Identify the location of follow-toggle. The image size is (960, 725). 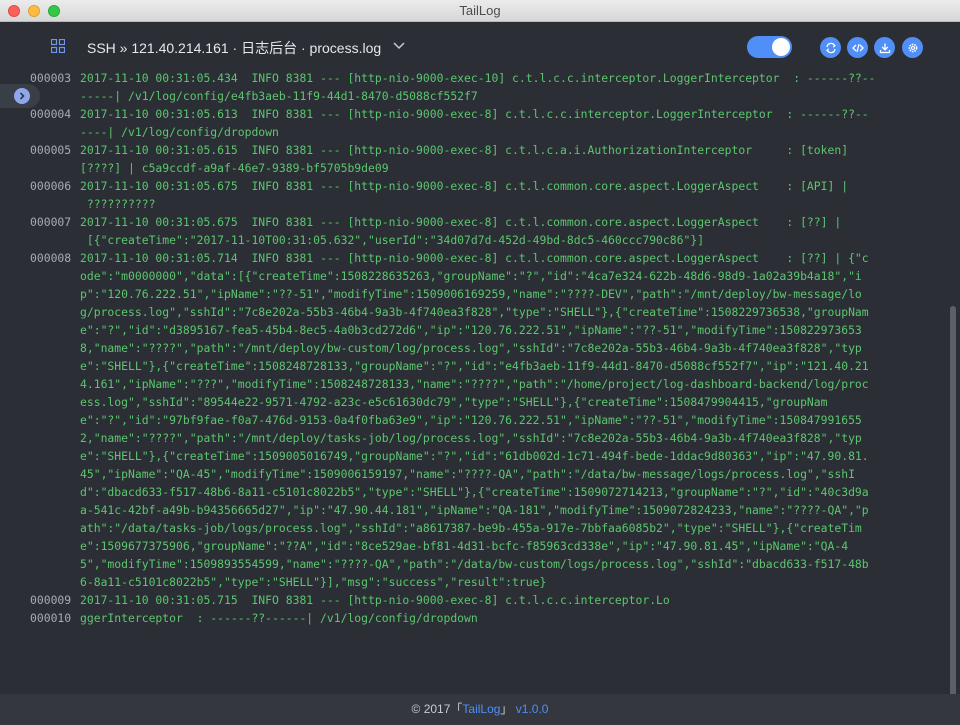
(769, 47).